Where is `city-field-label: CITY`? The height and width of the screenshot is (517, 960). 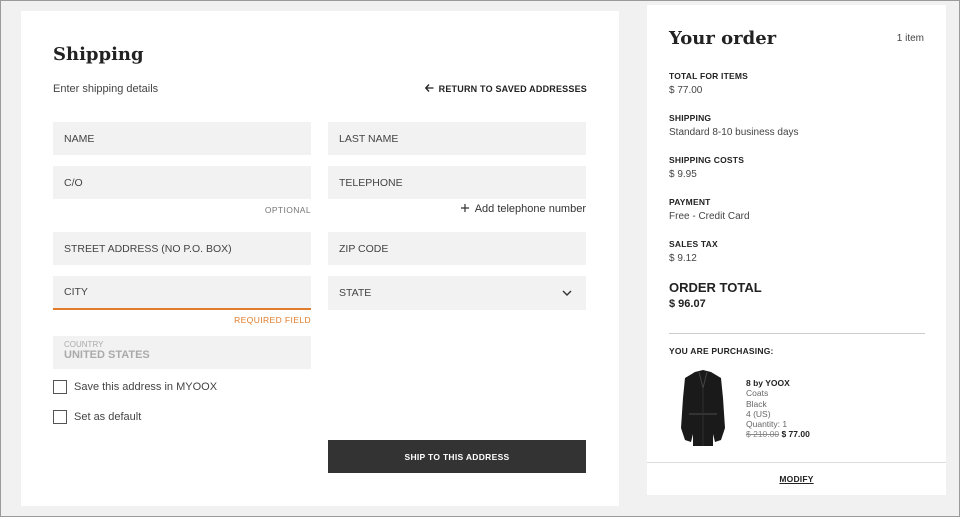
city-field-label: CITY is located at coordinates (76, 292).